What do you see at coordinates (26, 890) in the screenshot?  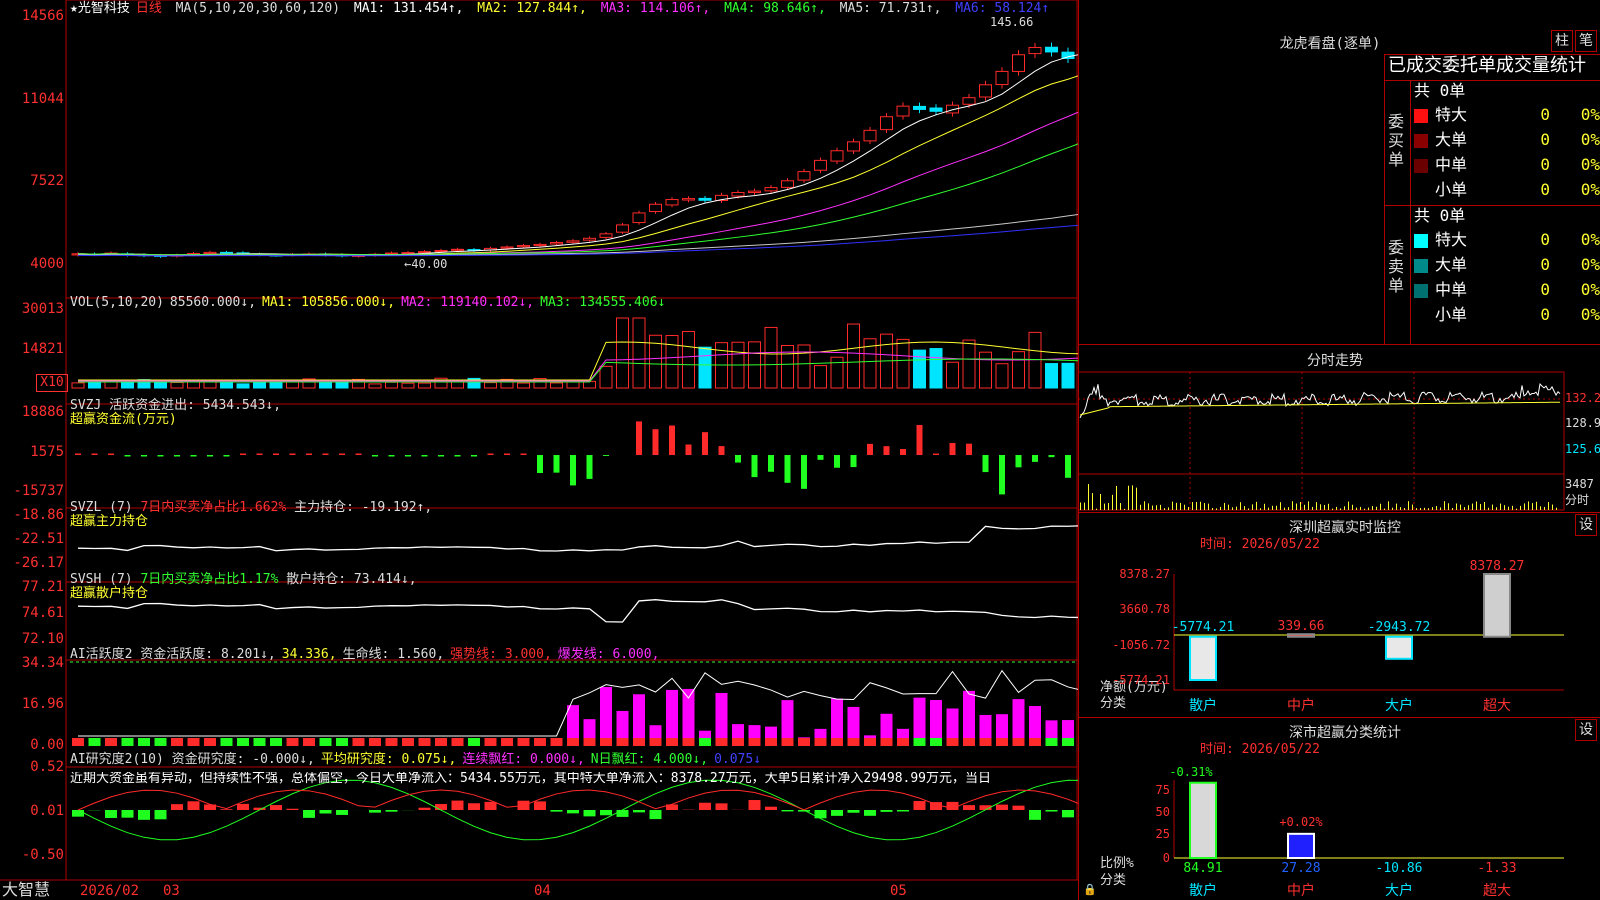 I see `brand-logo: 大智慧` at bounding box center [26, 890].